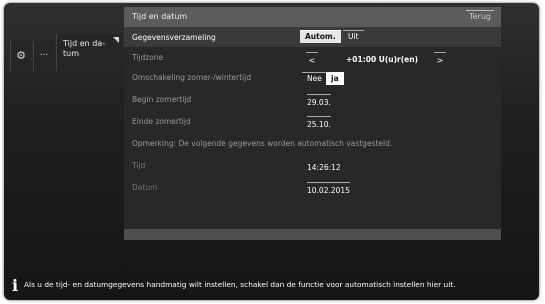 The image size is (545, 304). Describe the element at coordinates (174, 37) in the screenshot. I see `row-label: Gegevensverzameling` at that location.